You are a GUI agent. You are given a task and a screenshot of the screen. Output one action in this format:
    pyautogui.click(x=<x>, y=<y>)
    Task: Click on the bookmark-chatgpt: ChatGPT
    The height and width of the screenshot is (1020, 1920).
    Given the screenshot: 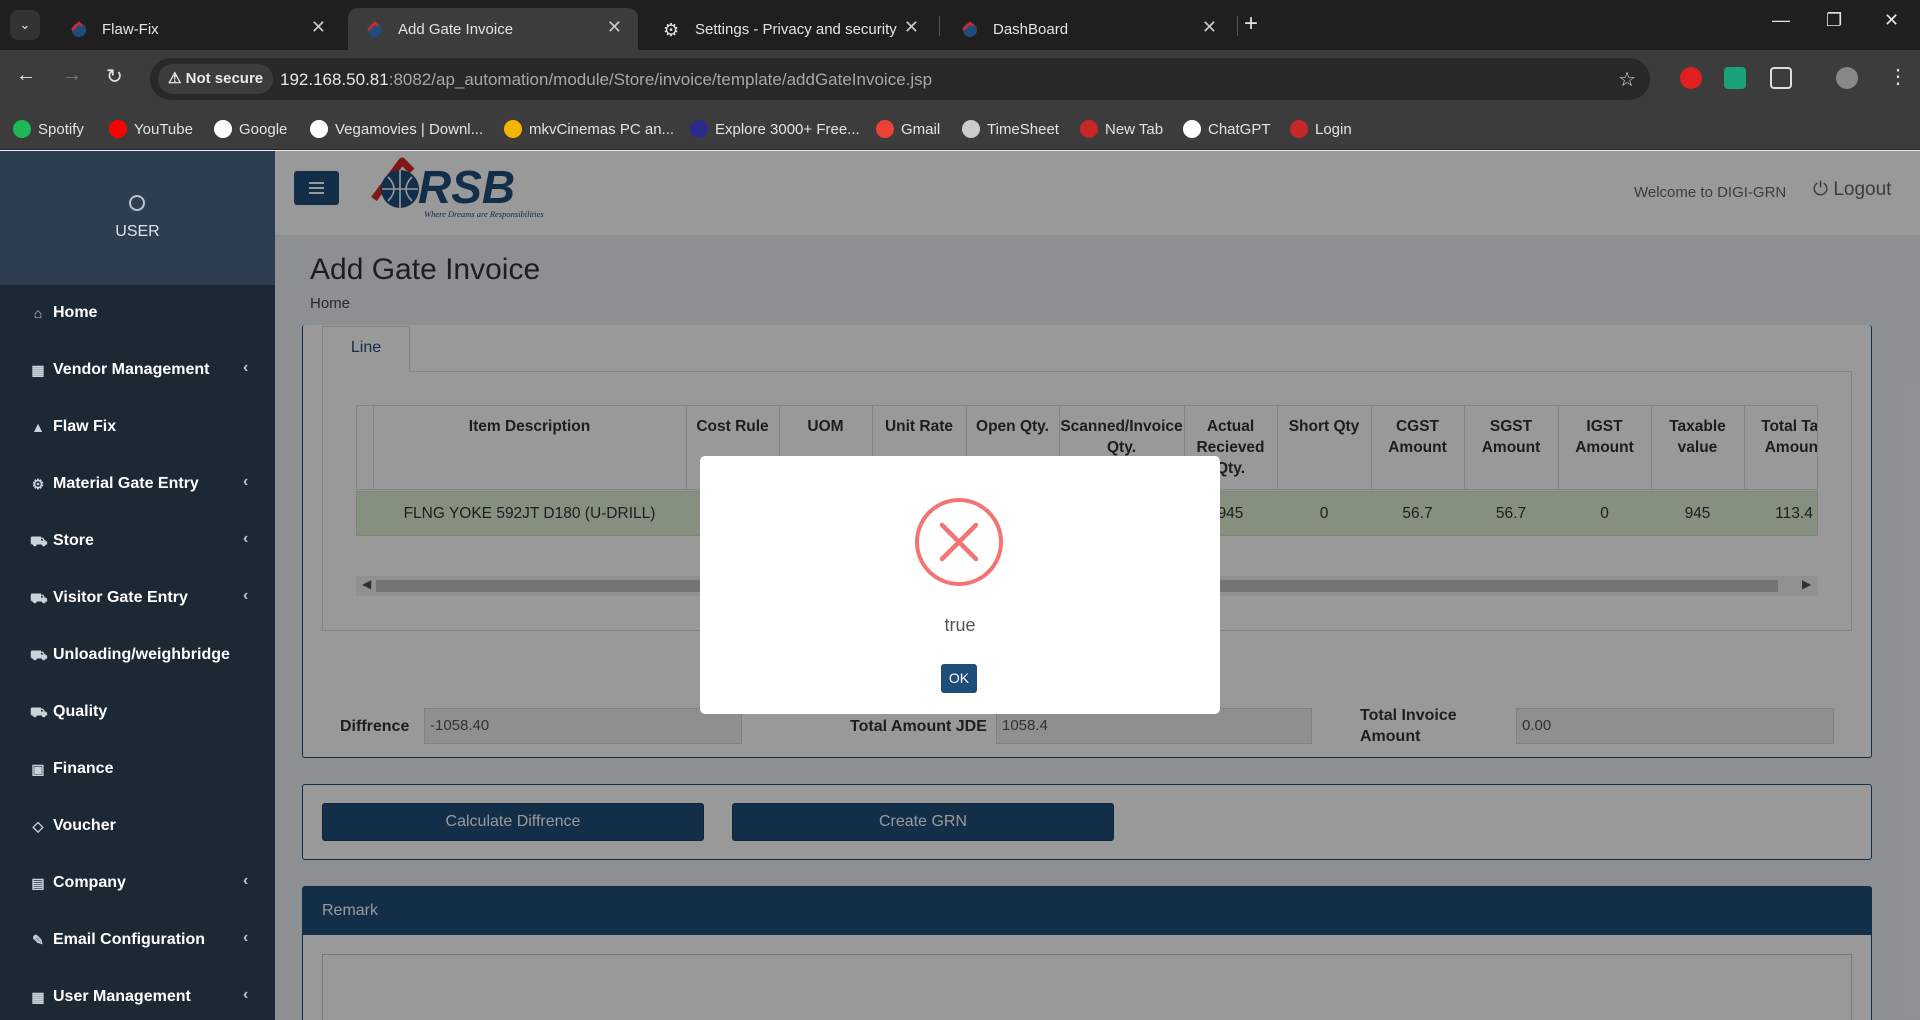 What is the action you would take?
    pyautogui.click(x=1227, y=129)
    